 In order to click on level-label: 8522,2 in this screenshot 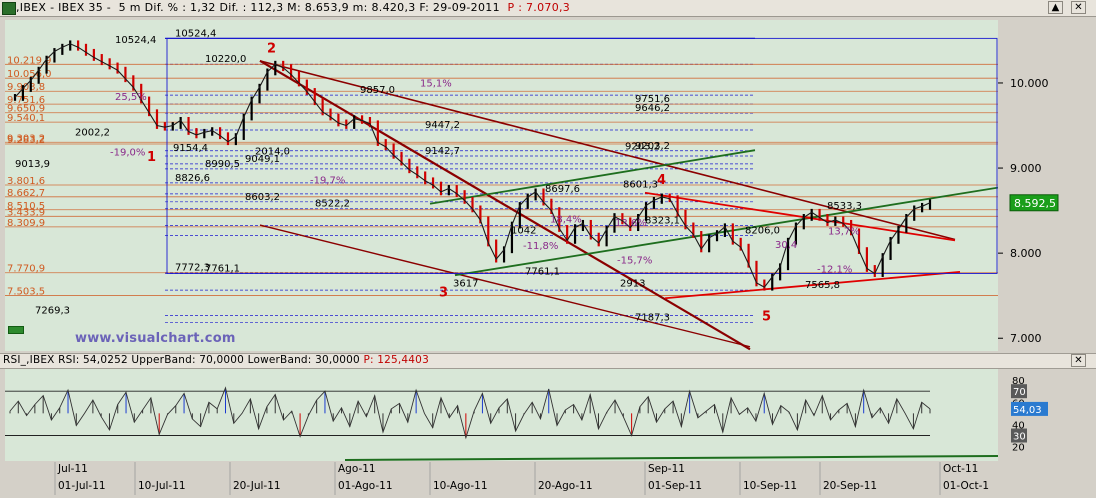, I will do `click(332, 204)`.